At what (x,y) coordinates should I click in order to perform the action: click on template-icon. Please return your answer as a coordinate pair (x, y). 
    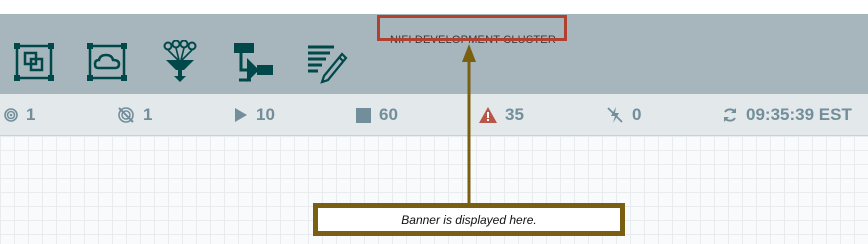
    Looking at the image, I should click on (253, 62).